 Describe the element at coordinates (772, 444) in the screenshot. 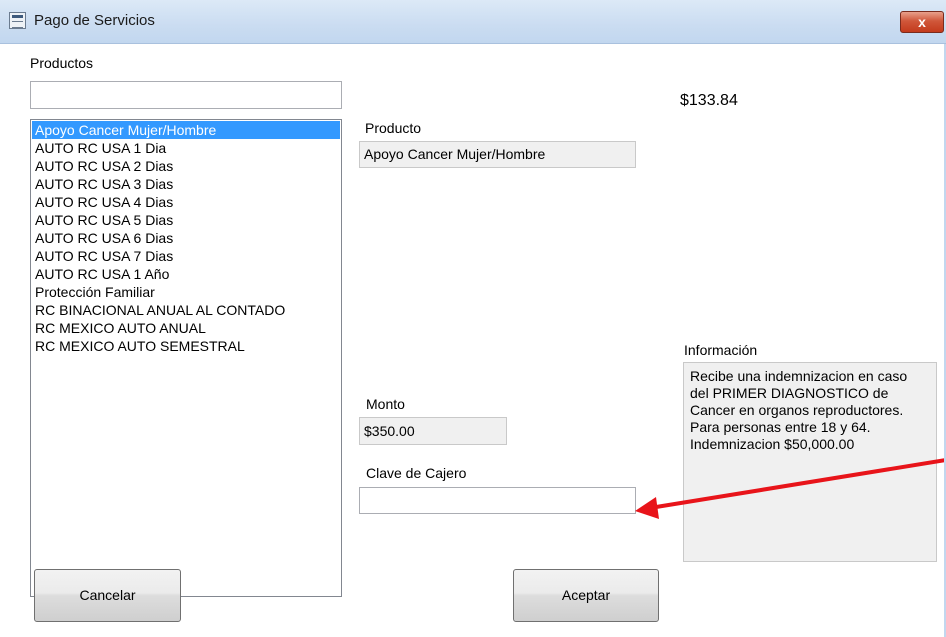

I see `info-line: Indemnizacion $50,000.00` at that location.